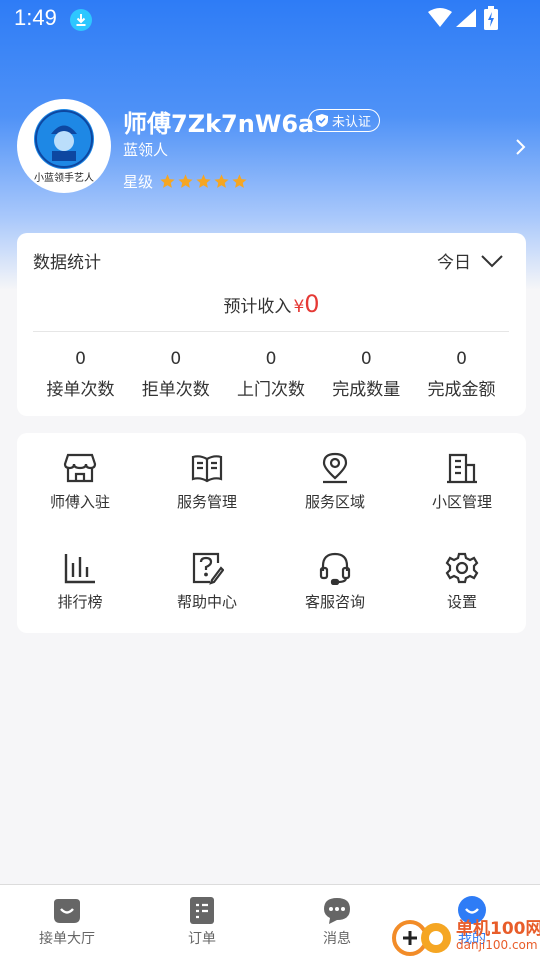  I want to click on menu-item-settings: 设置, so click(462, 581).